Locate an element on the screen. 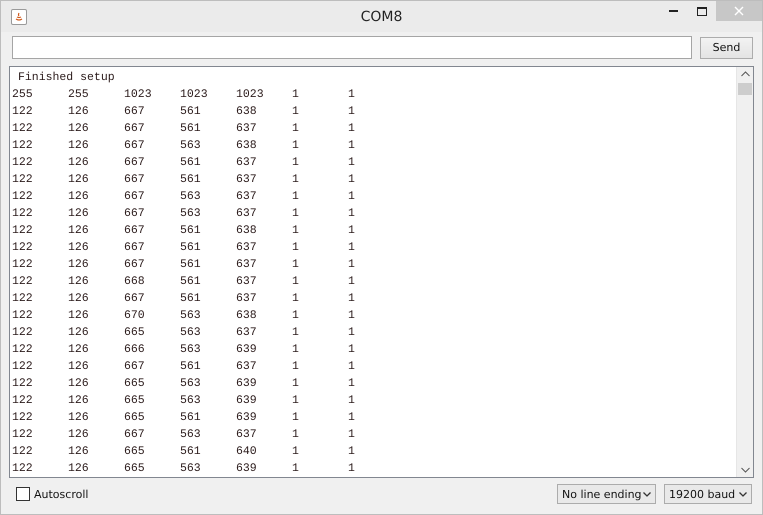  output-value: 666 is located at coordinates (135, 350).